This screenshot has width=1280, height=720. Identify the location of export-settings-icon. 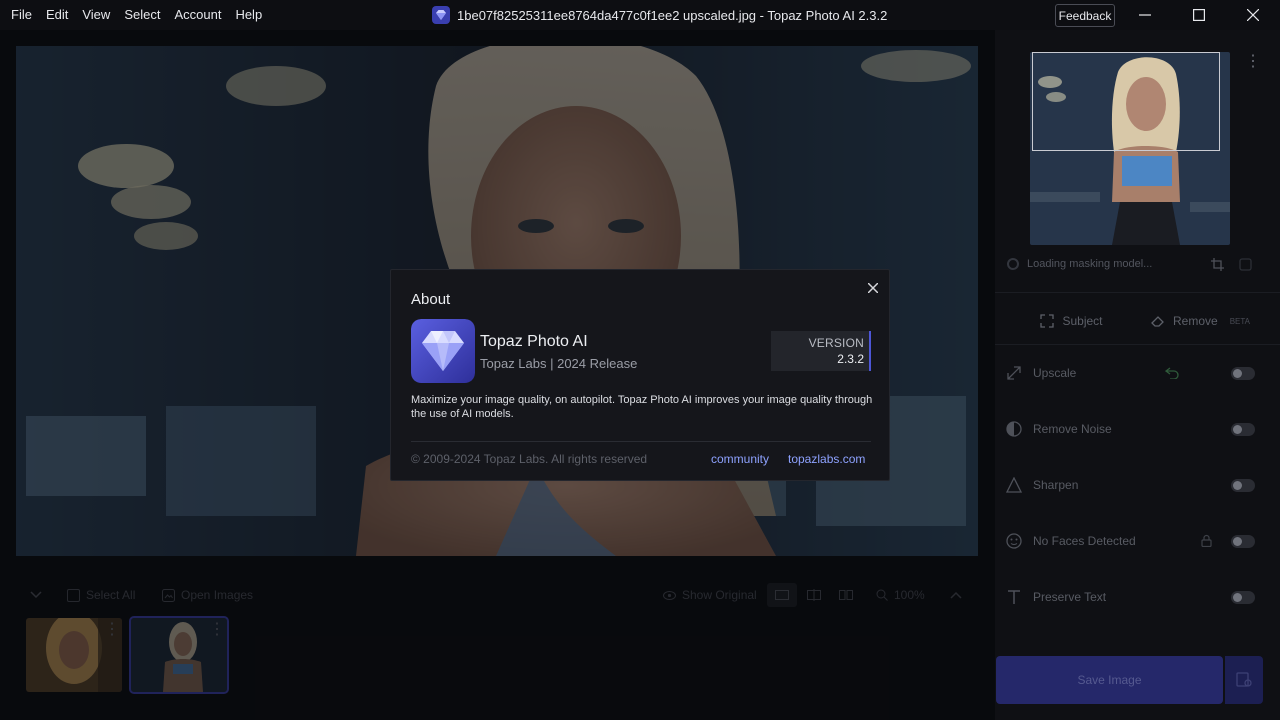
(1244, 679).